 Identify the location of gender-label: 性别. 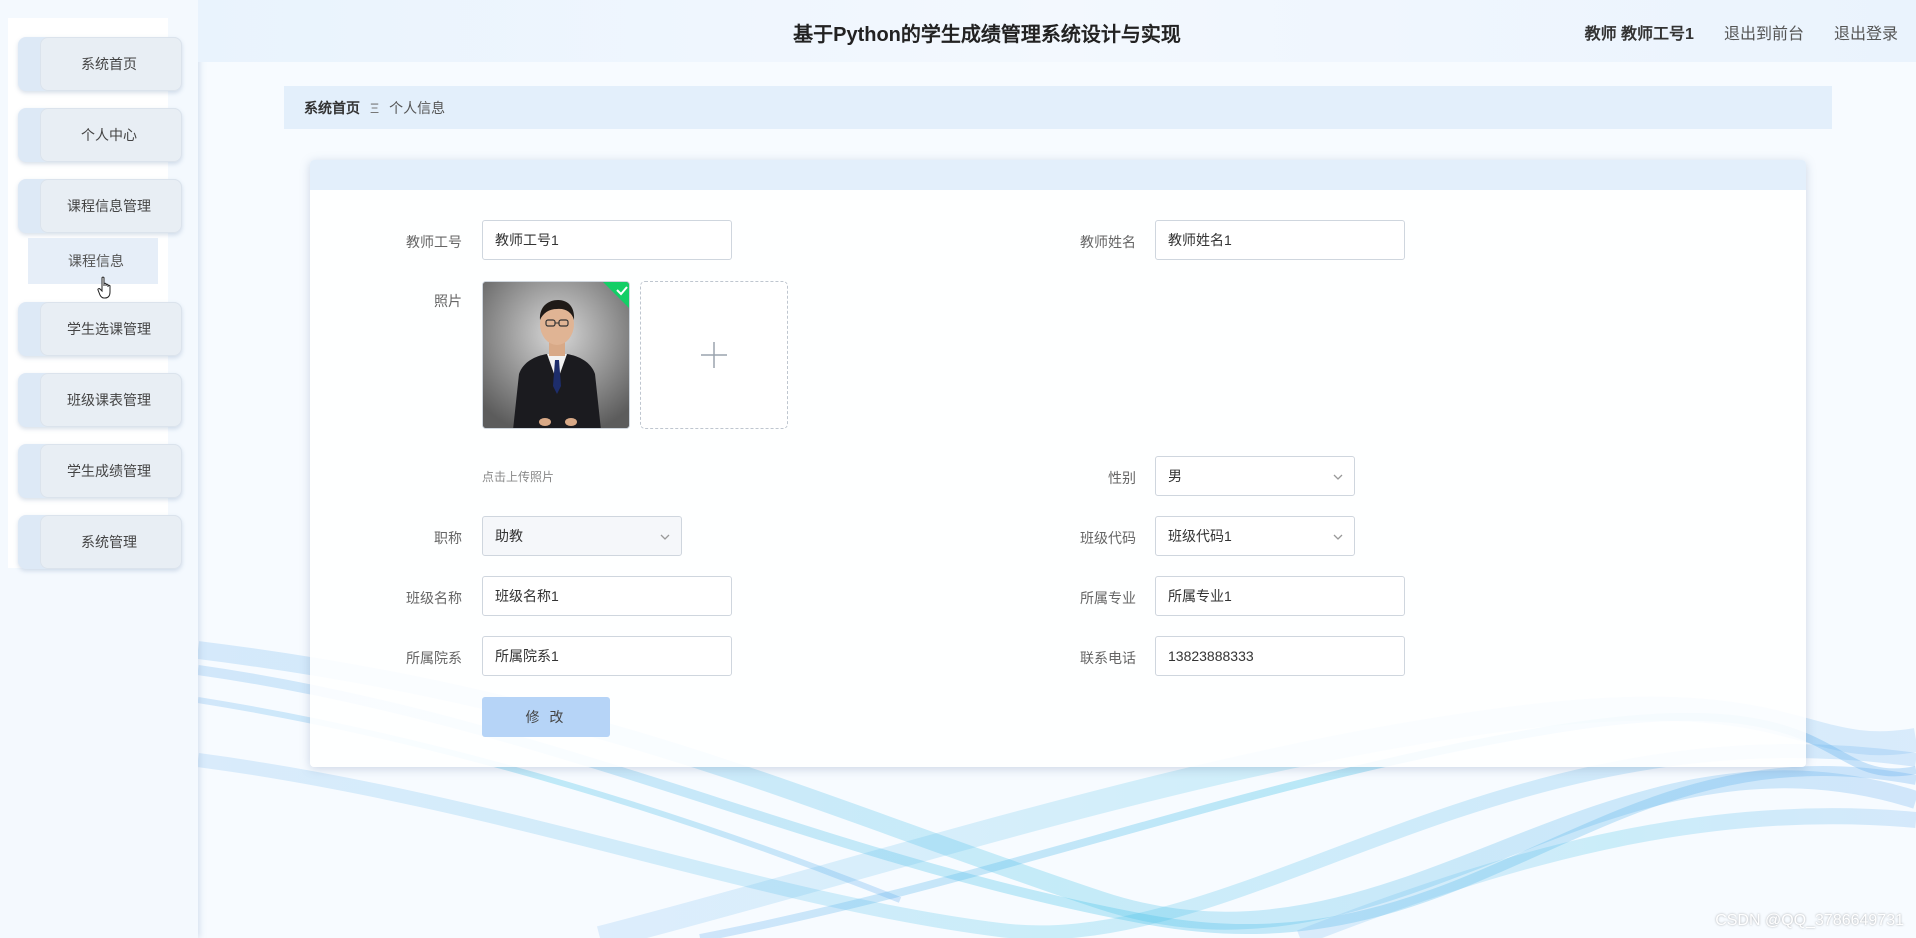
(1122, 478).